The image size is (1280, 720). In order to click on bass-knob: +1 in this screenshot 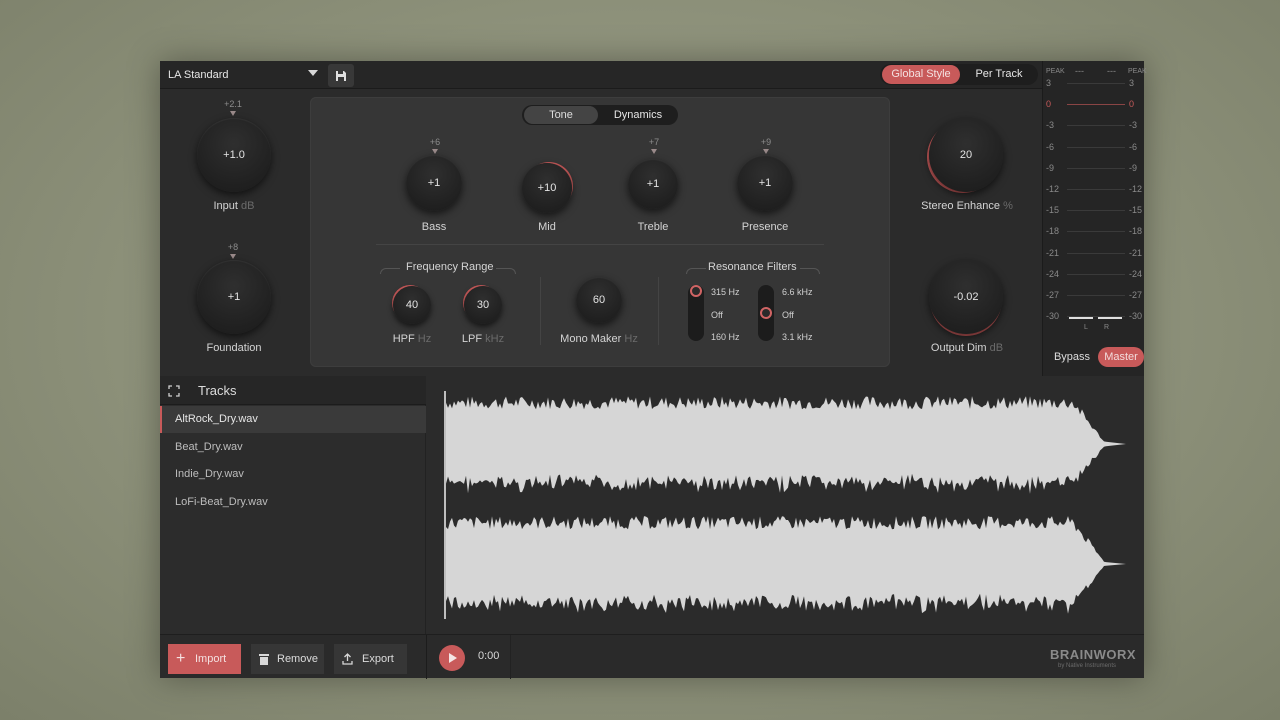, I will do `click(434, 183)`.